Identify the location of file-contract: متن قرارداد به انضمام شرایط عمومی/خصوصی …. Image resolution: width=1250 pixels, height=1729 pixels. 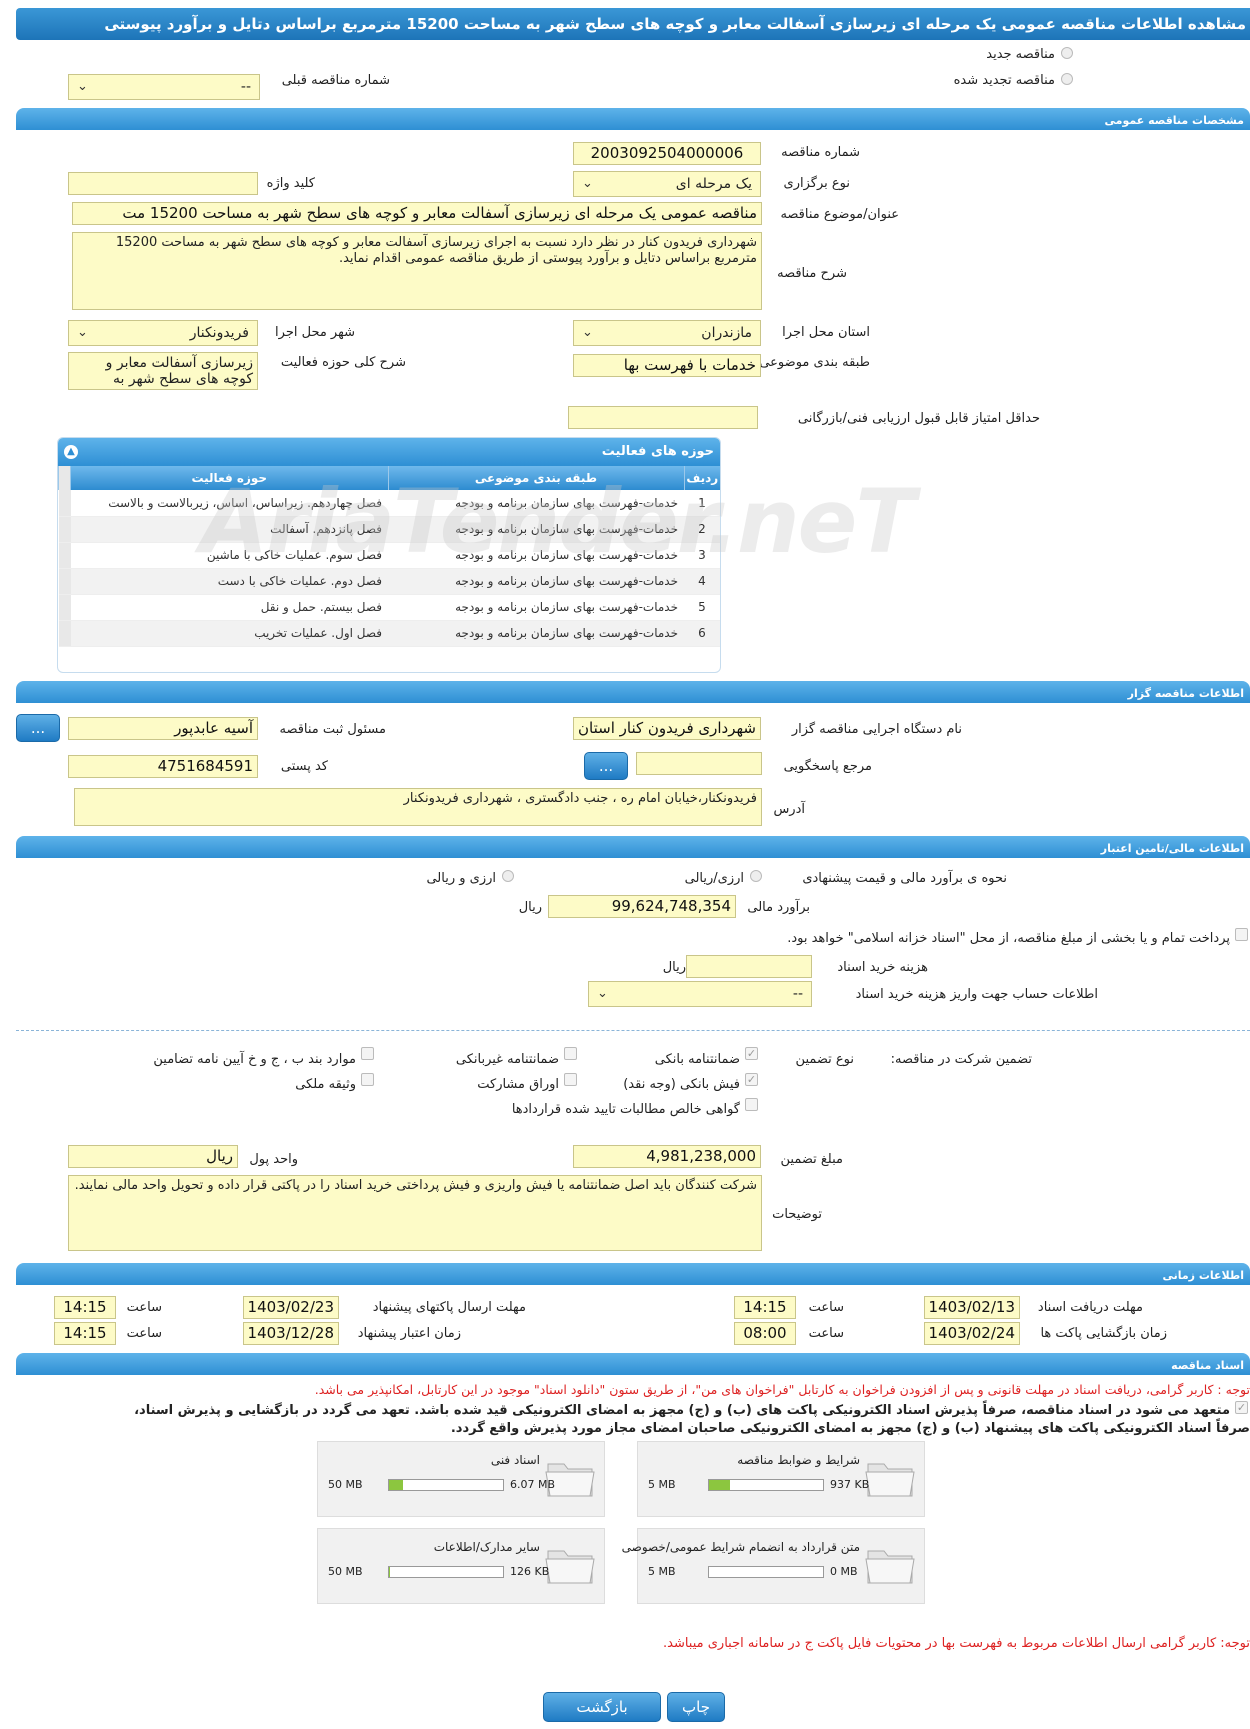
(773, 1566).